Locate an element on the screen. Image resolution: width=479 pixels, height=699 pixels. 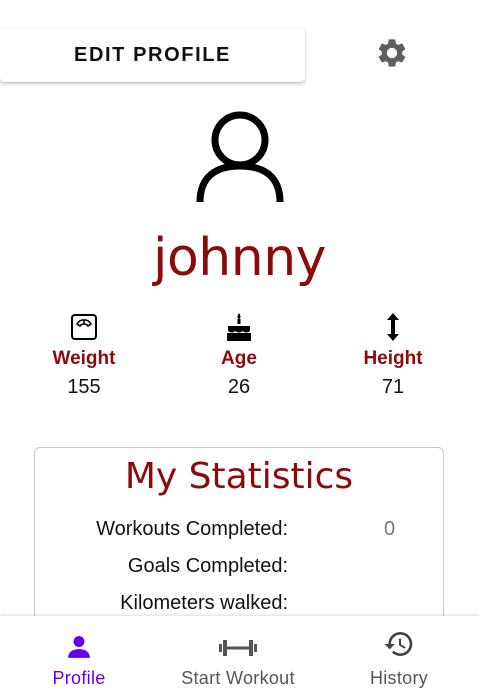
username: johnny is located at coordinates (239, 258).